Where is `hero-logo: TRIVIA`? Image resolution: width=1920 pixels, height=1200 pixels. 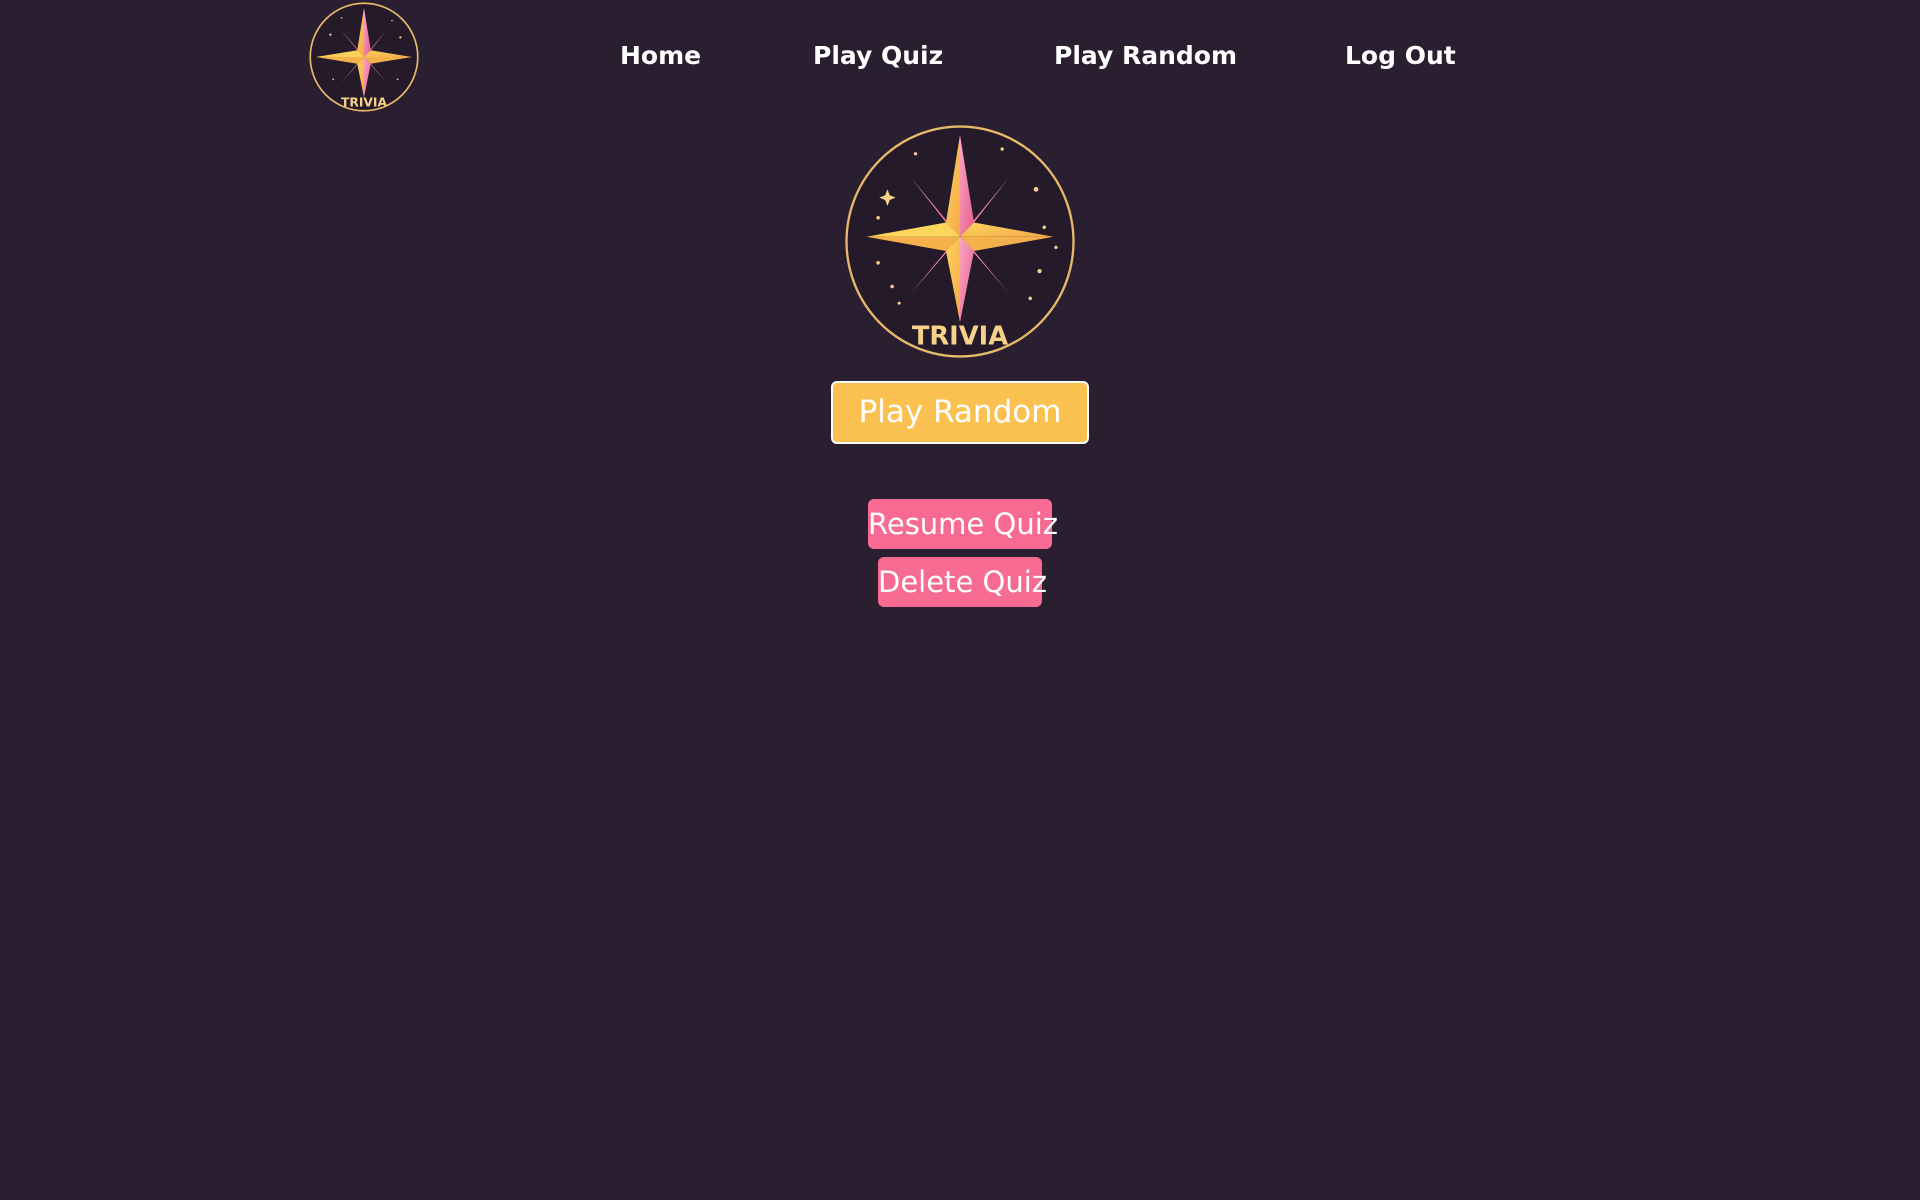
hero-logo: TRIVIA is located at coordinates (960, 241).